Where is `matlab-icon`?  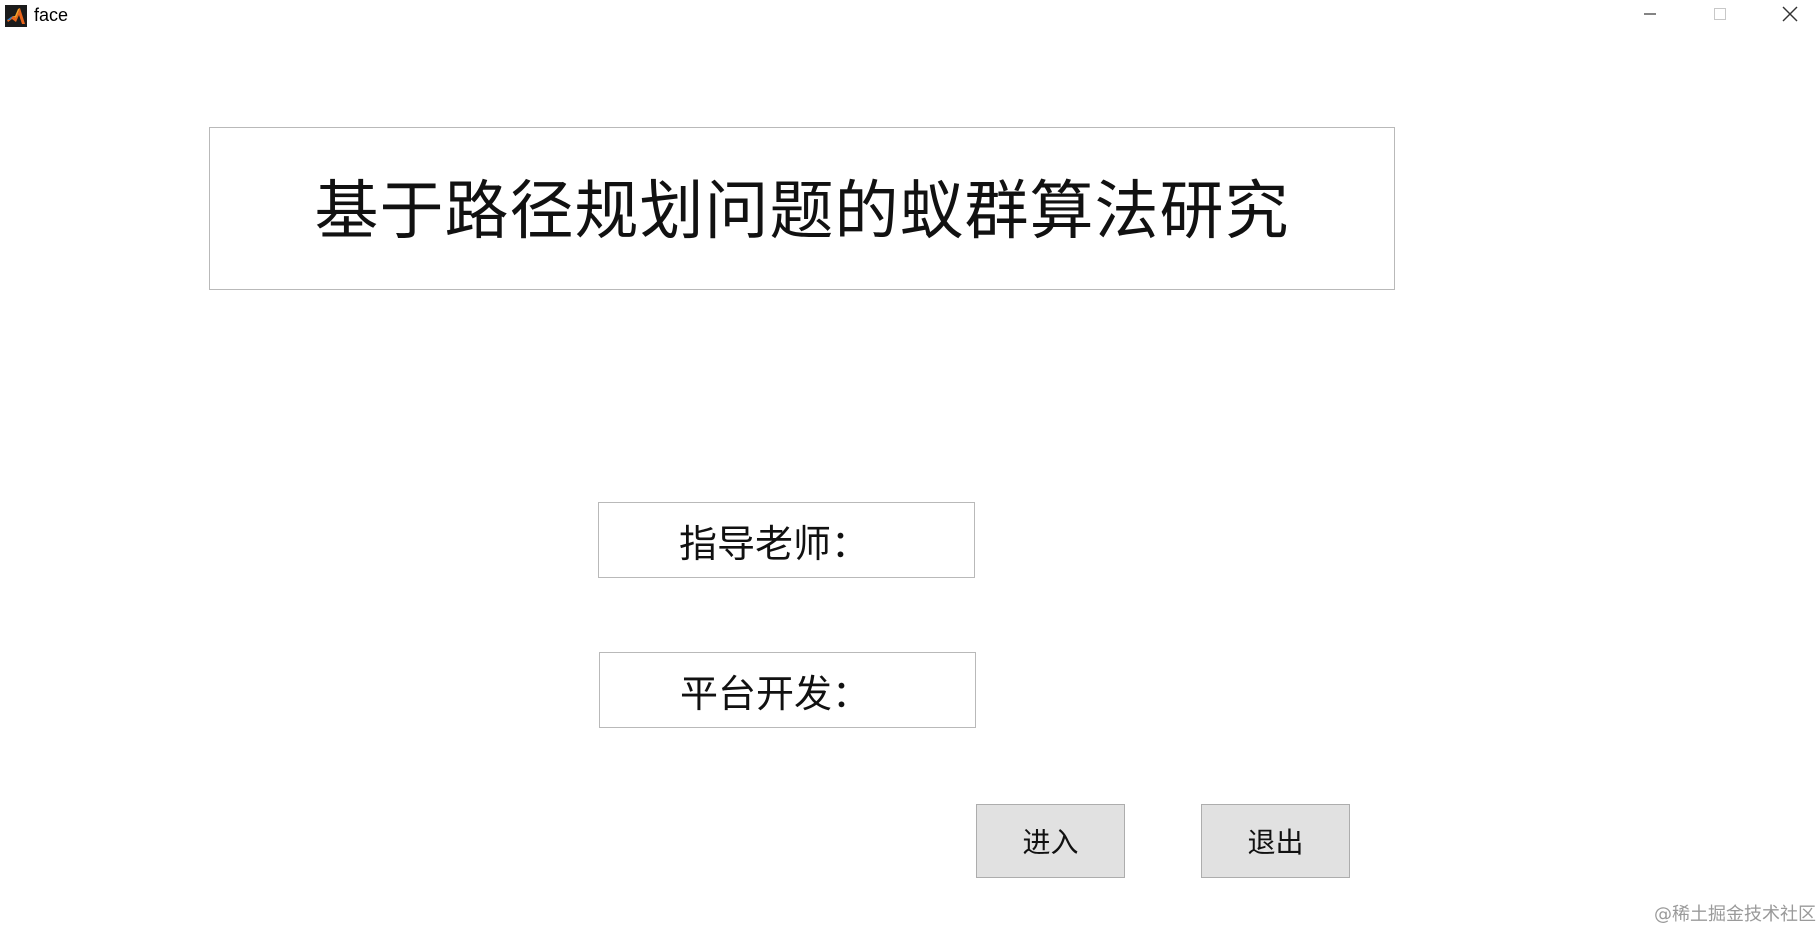 matlab-icon is located at coordinates (16, 16).